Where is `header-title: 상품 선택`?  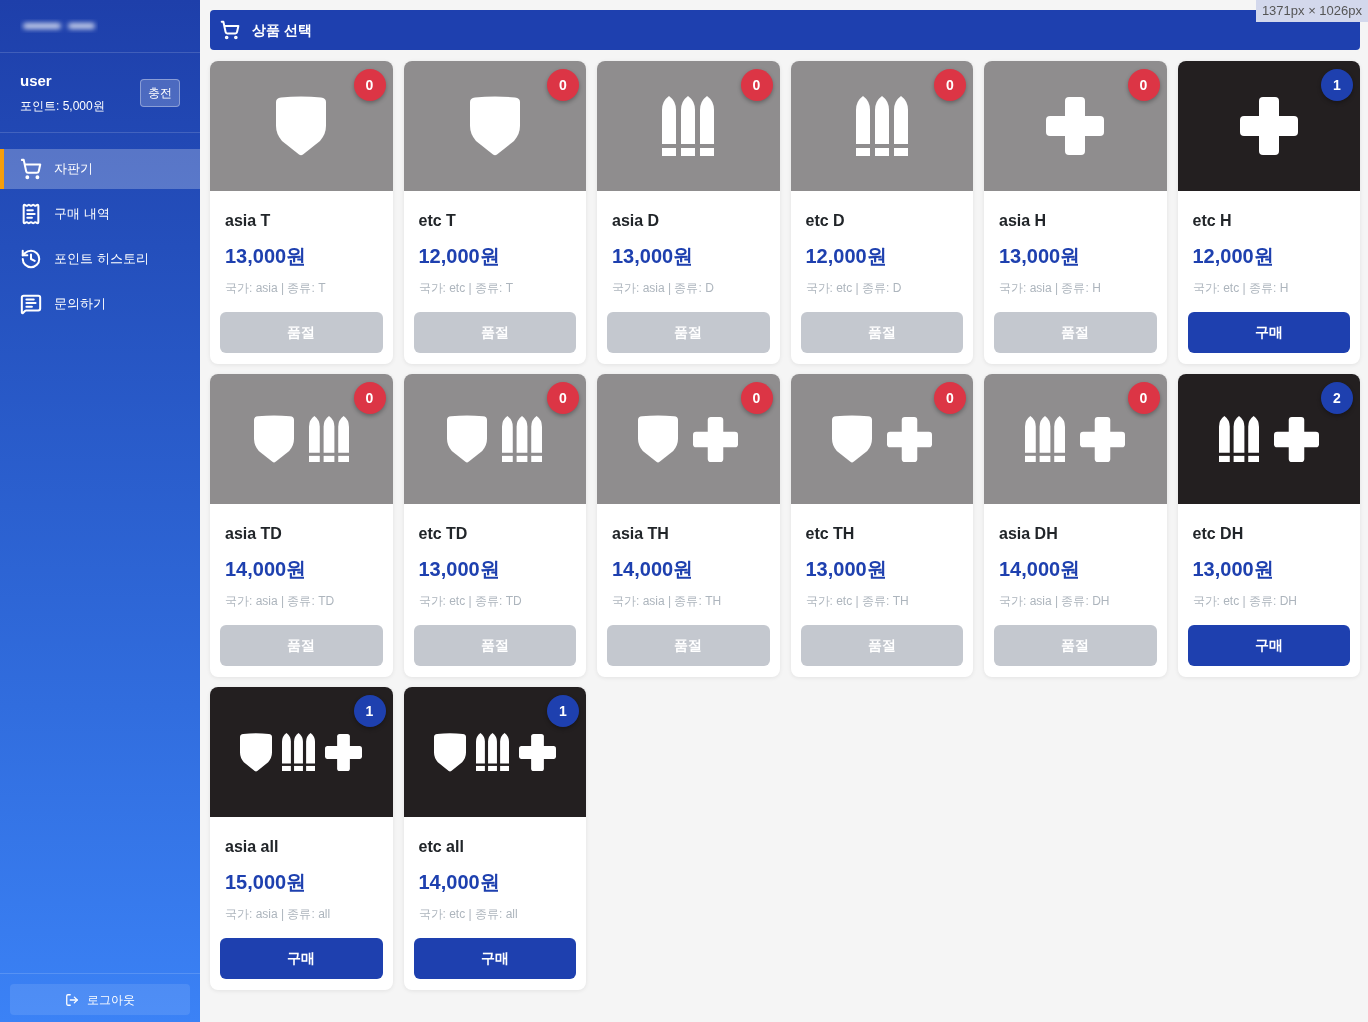
header-title: 상품 선택 is located at coordinates (282, 30).